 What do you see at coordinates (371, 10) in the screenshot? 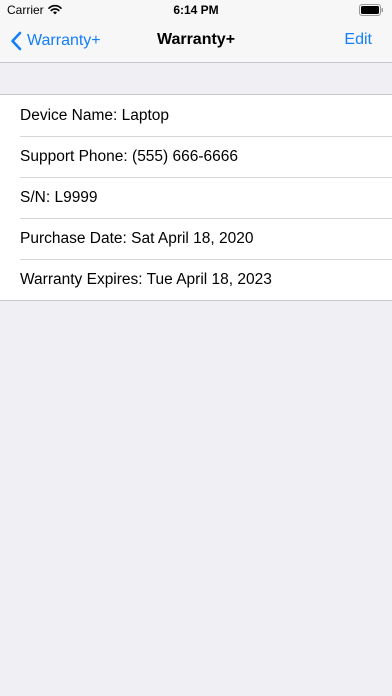
I see `battery-icon` at bounding box center [371, 10].